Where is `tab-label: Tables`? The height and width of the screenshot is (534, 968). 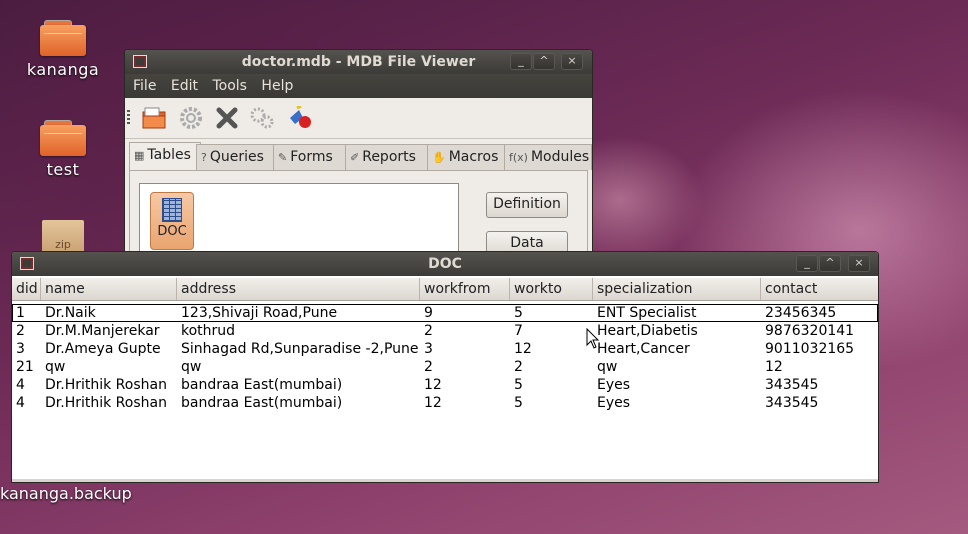
tab-label: Tables is located at coordinates (169, 155).